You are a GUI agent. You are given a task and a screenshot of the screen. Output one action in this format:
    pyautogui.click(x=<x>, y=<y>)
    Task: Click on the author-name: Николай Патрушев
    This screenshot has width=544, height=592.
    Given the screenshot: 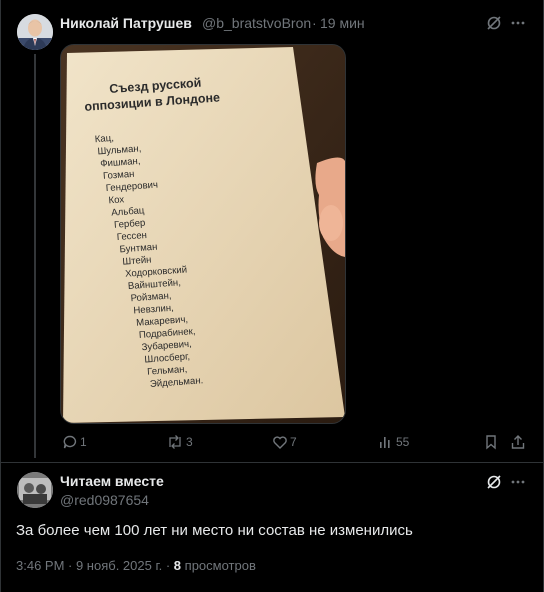 What is the action you would take?
    pyautogui.click(x=126, y=23)
    